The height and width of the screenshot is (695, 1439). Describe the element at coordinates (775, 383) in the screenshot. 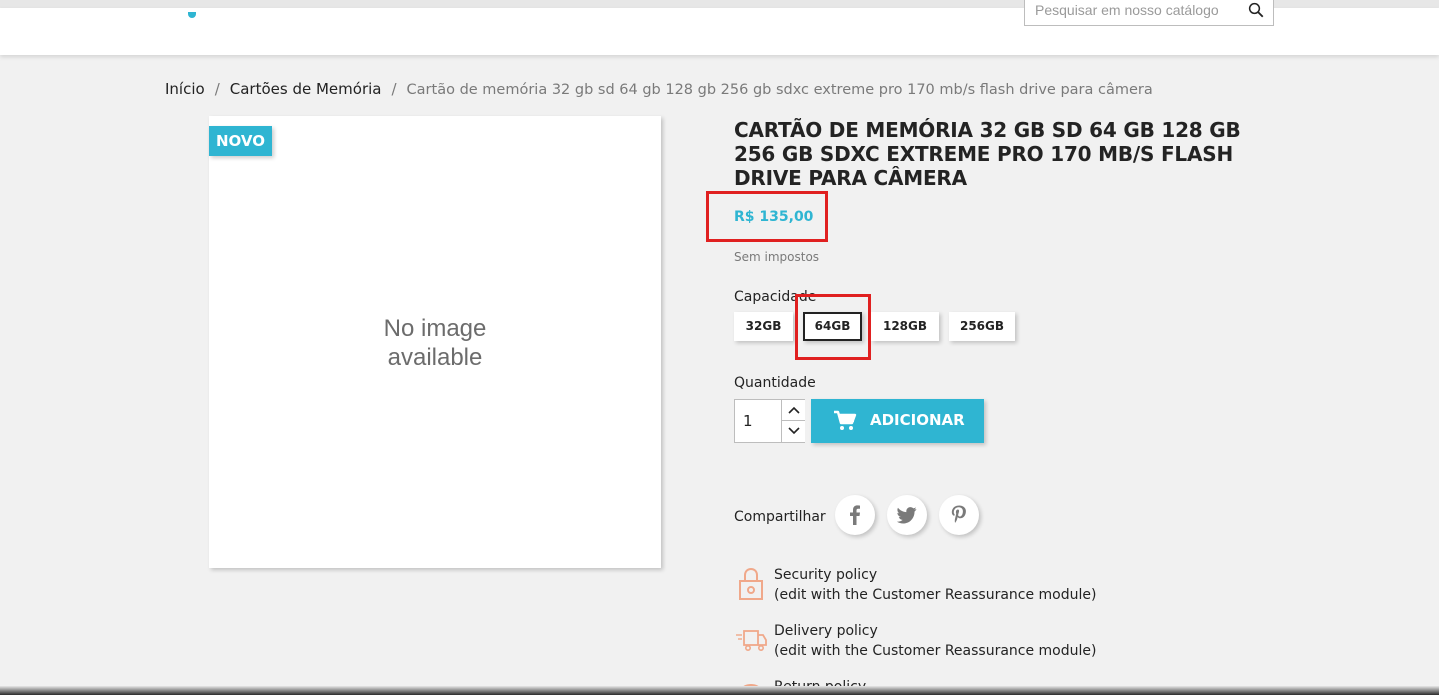

I see `quantity-label: Quantidade` at that location.